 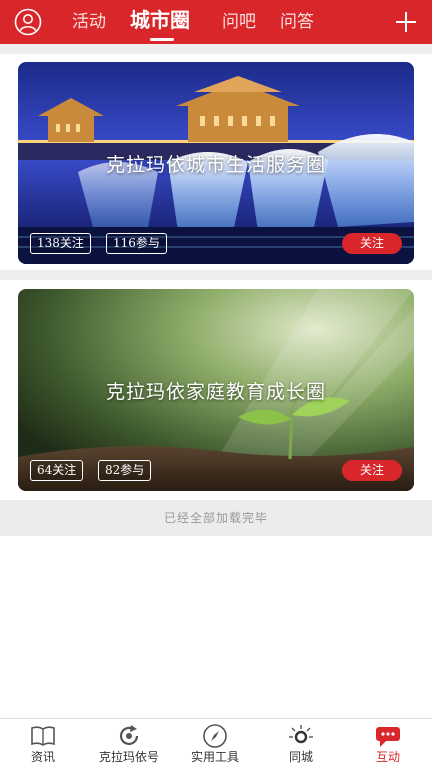 What do you see at coordinates (162, 39) in the screenshot?
I see `active-tab-indicator` at bounding box center [162, 39].